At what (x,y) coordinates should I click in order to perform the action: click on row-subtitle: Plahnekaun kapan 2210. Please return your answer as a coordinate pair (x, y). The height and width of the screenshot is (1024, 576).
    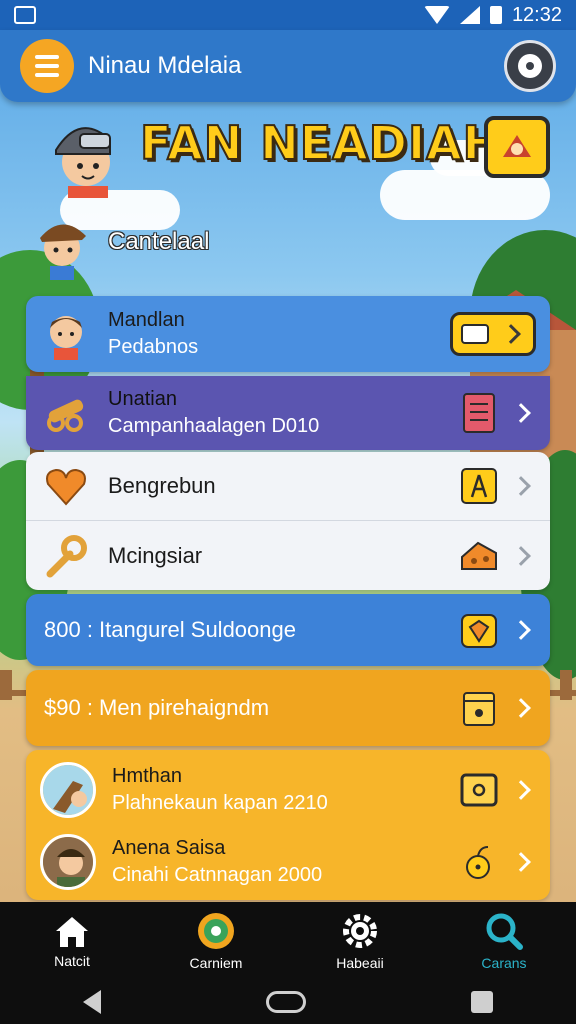
    Looking at the image, I should click on (220, 803).